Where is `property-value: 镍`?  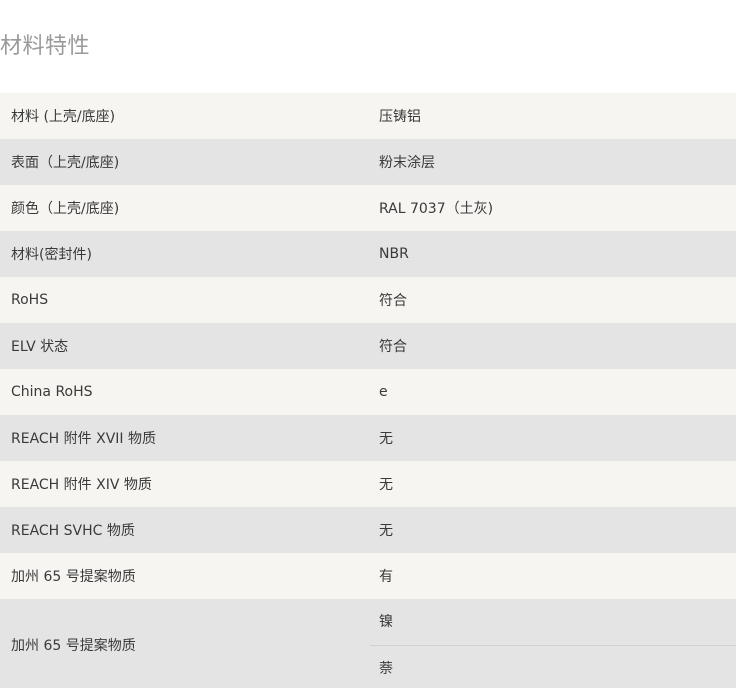
property-value: 镍 is located at coordinates (386, 622).